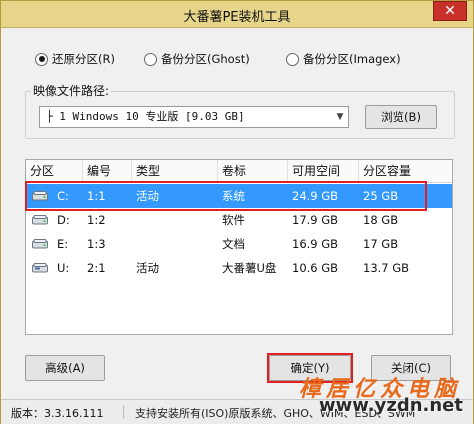 This screenshot has height=424, width=474. Describe the element at coordinates (96, 268) in the screenshot. I see `cell-number: 2:1` at that location.